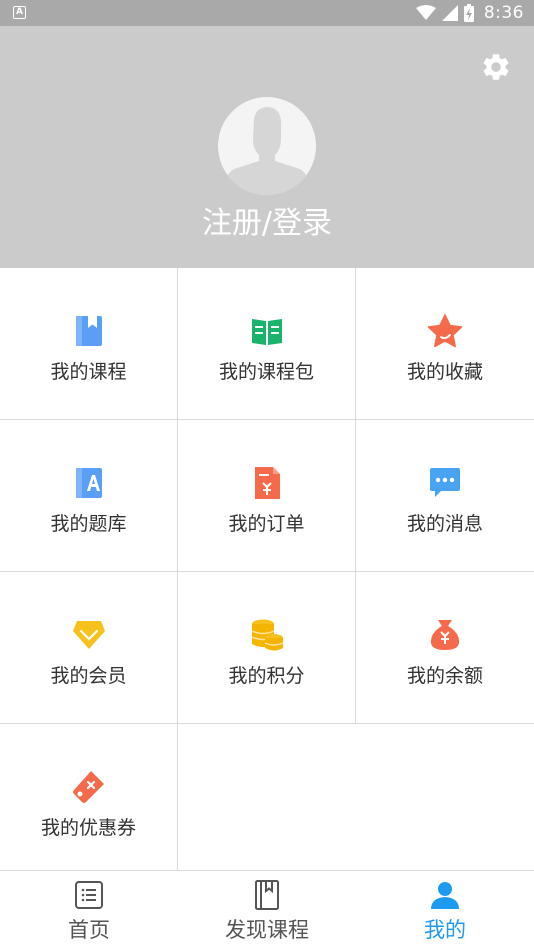  What do you see at coordinates (89, 331) in the screenshot?
I see `course-book-icon` at bounding box center [89, 331].